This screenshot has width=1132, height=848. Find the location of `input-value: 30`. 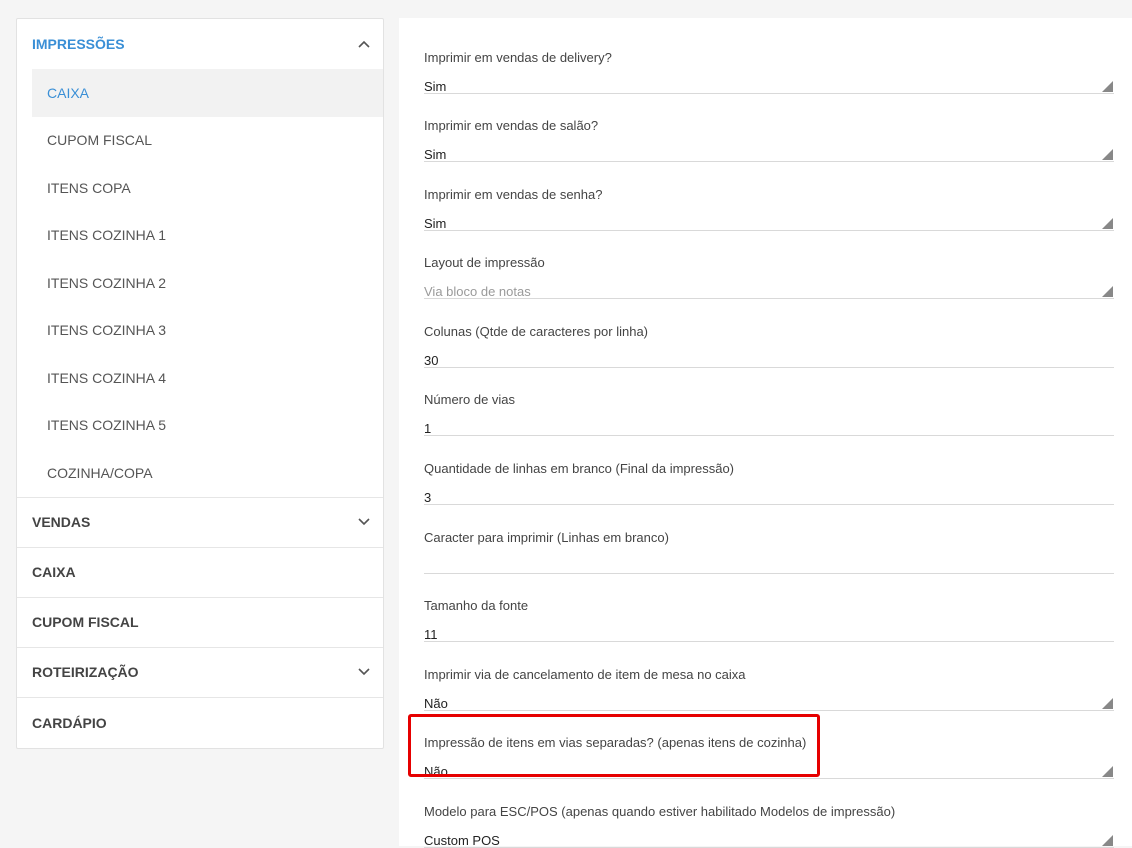

input-value: 30 is located at coordinates (431, 360).